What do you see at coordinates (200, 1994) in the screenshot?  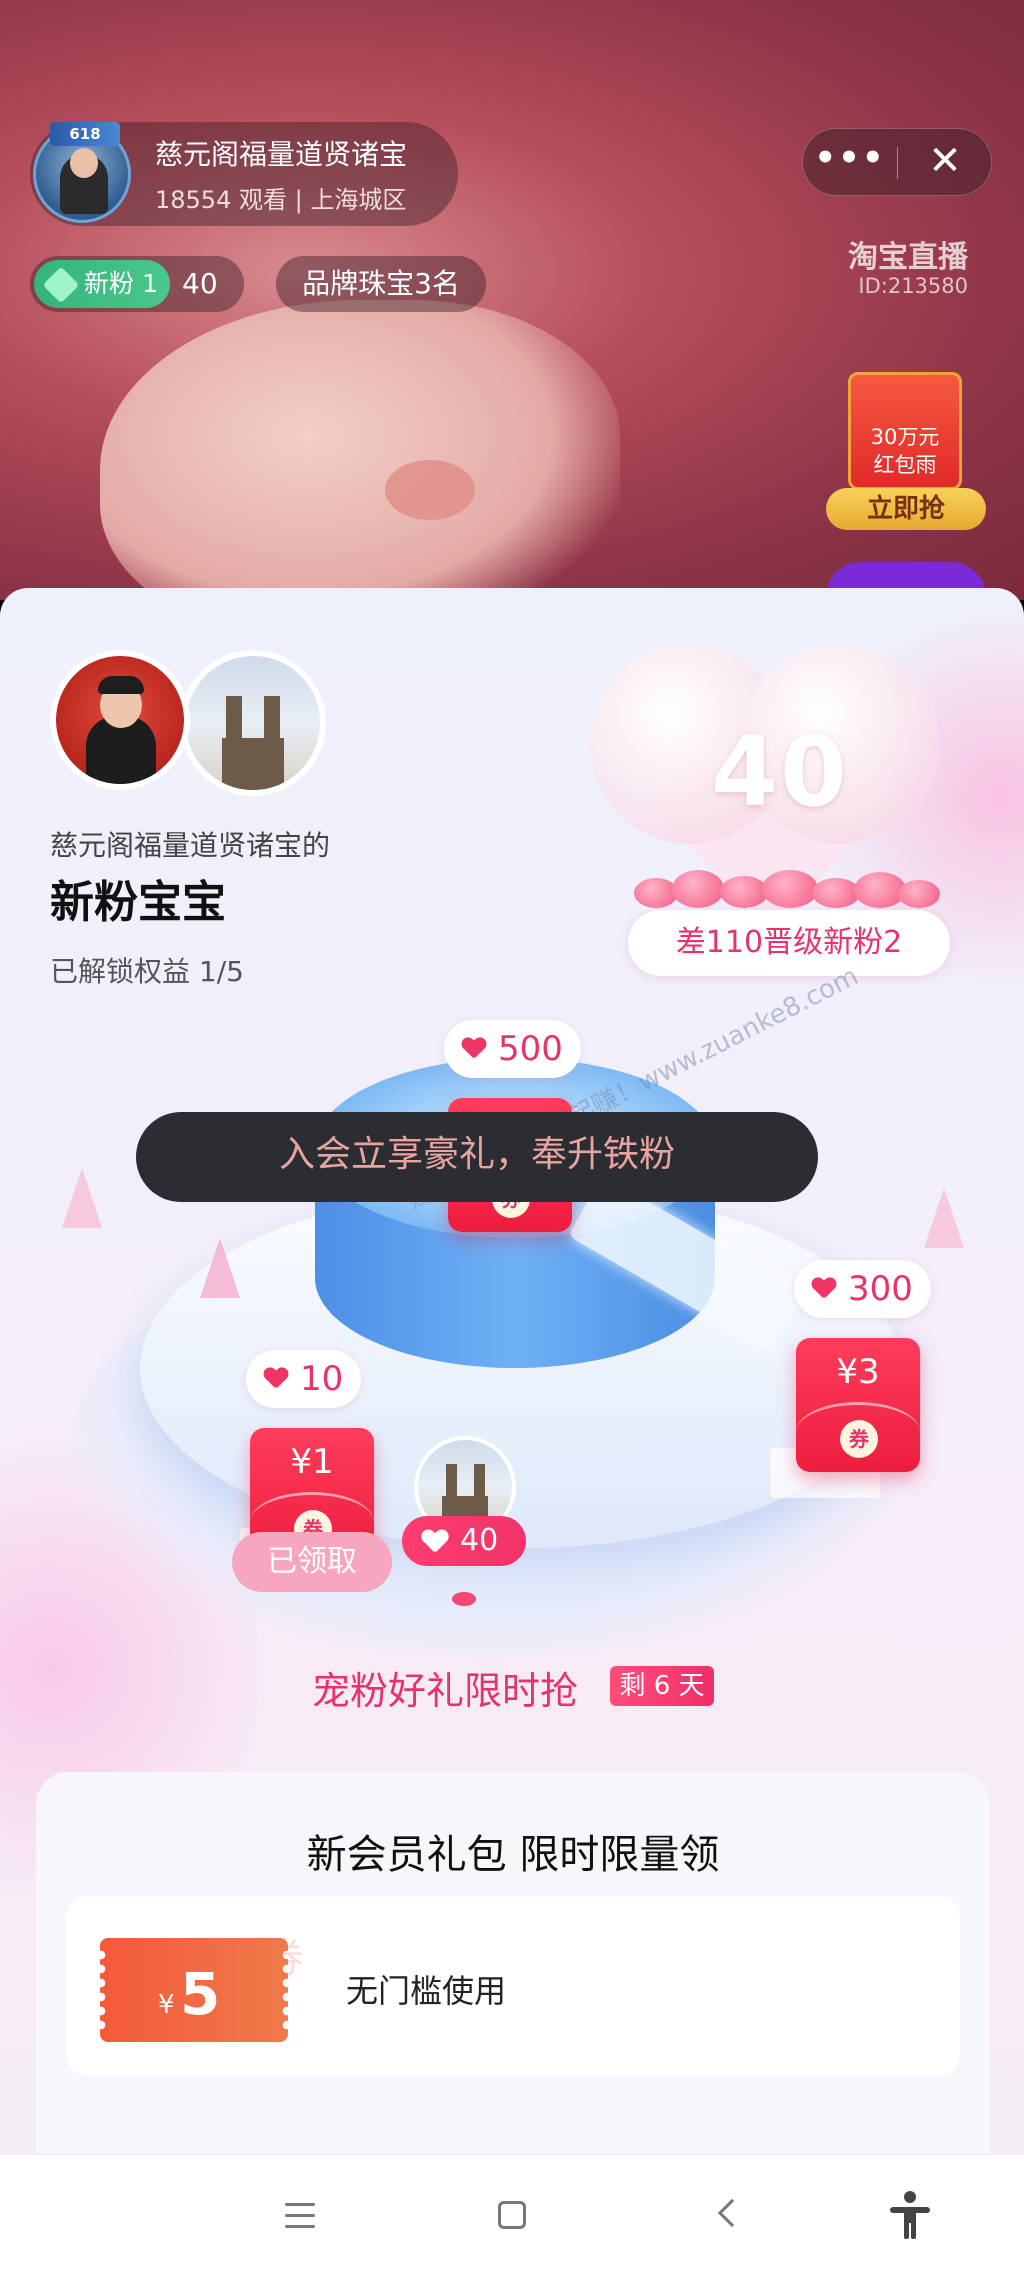 I see `coupon-value: 5` at bounding box center [200, 1994].